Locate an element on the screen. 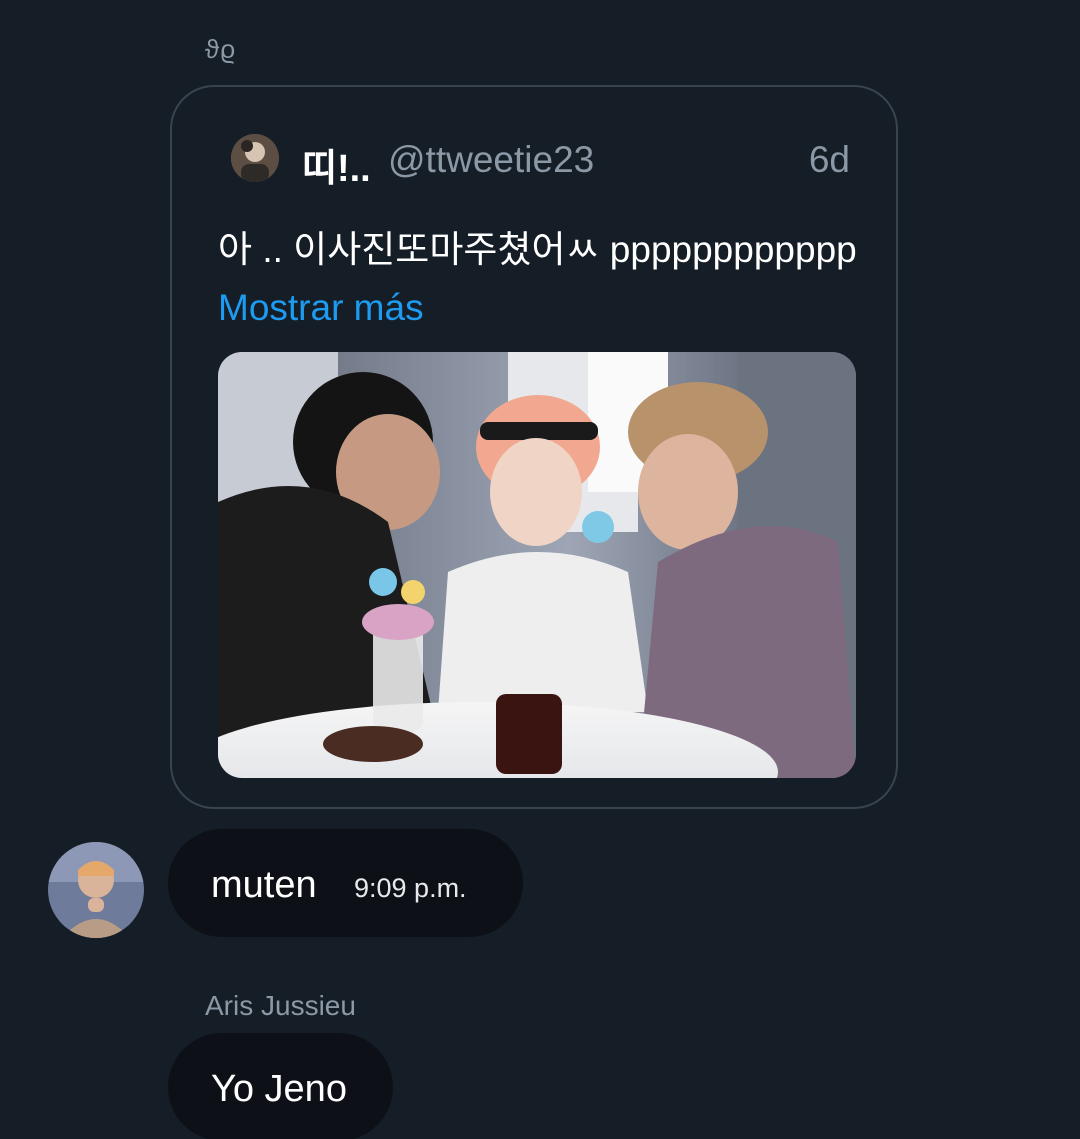  message-text: Yo Jeno is located at coordinates (279, 1089).